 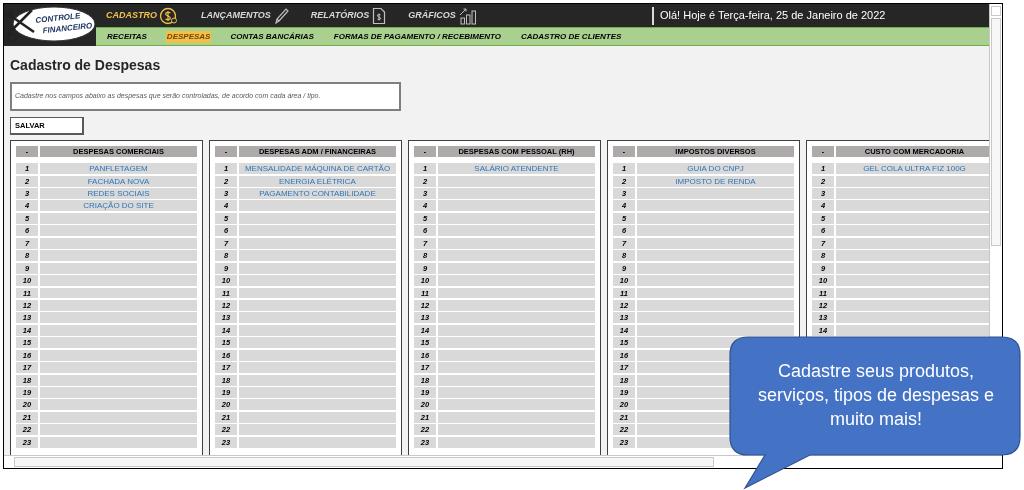 What do you see at coordinates (715, 169) in the screenshot?
I see `table-cell: GUIA DO CNPJ` at bounding box center [715, 169].